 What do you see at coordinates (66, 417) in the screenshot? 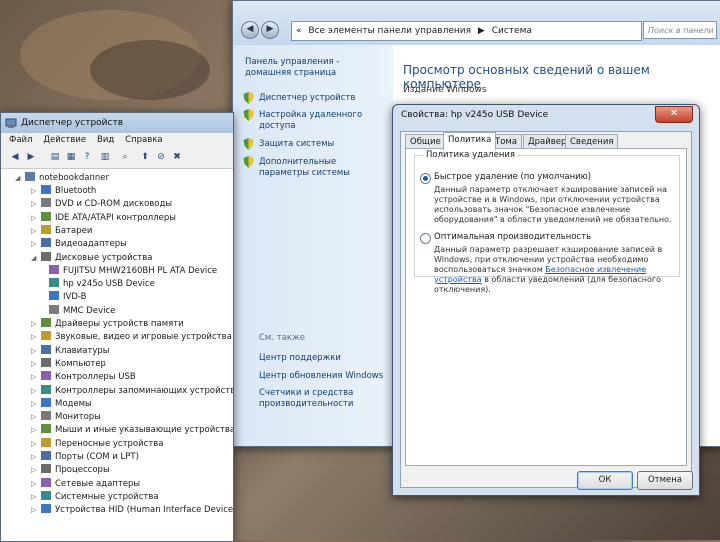
I see `device-category: ▷ Мониторы` at bounding box center [66, 417].